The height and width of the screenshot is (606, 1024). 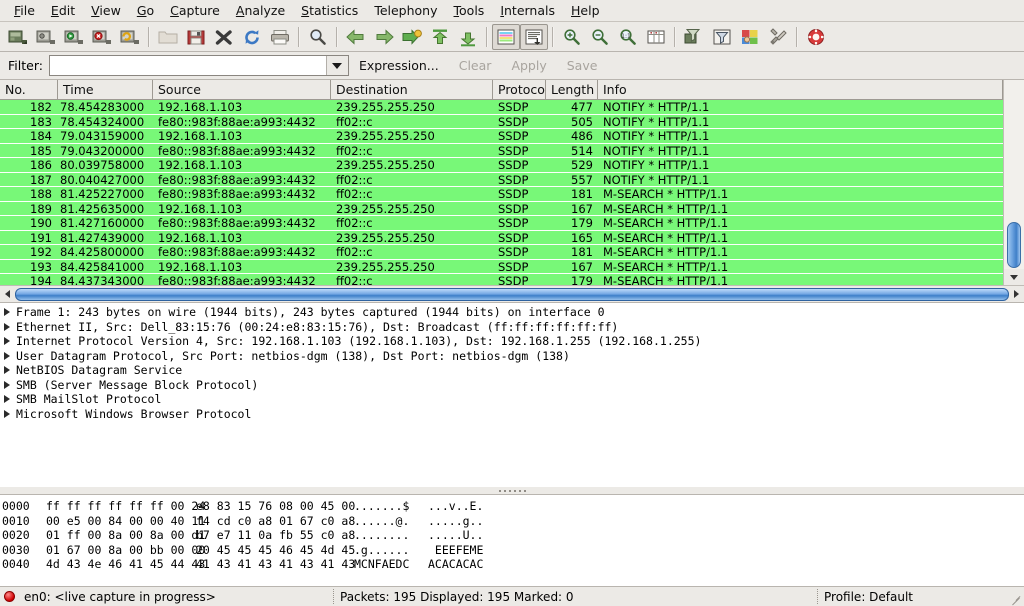 What do you see at coordinates (512, 490) in the screenshot?
I see `pane-splitter` at bounding box center [512, 490].